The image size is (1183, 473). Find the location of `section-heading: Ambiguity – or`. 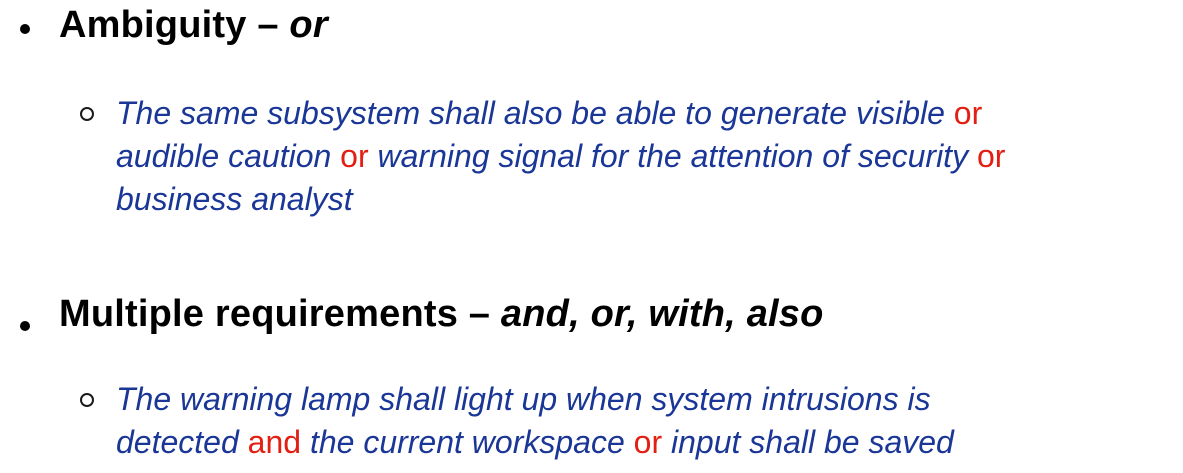

section-heading: Ambiguity – or is located at coordinates (193, 25).